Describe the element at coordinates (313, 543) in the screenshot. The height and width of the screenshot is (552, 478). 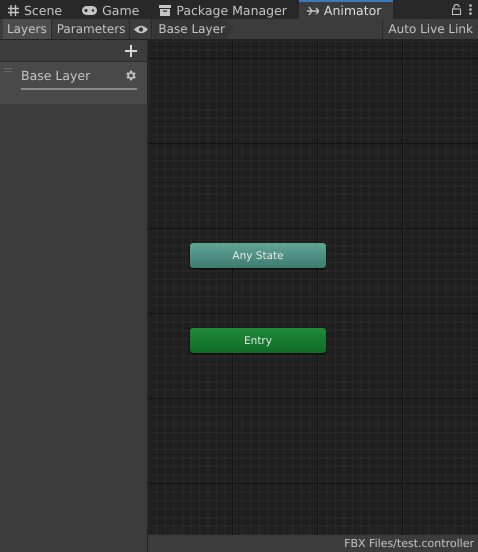
I see `status-bar: FBX Files/test.controller` at that location.